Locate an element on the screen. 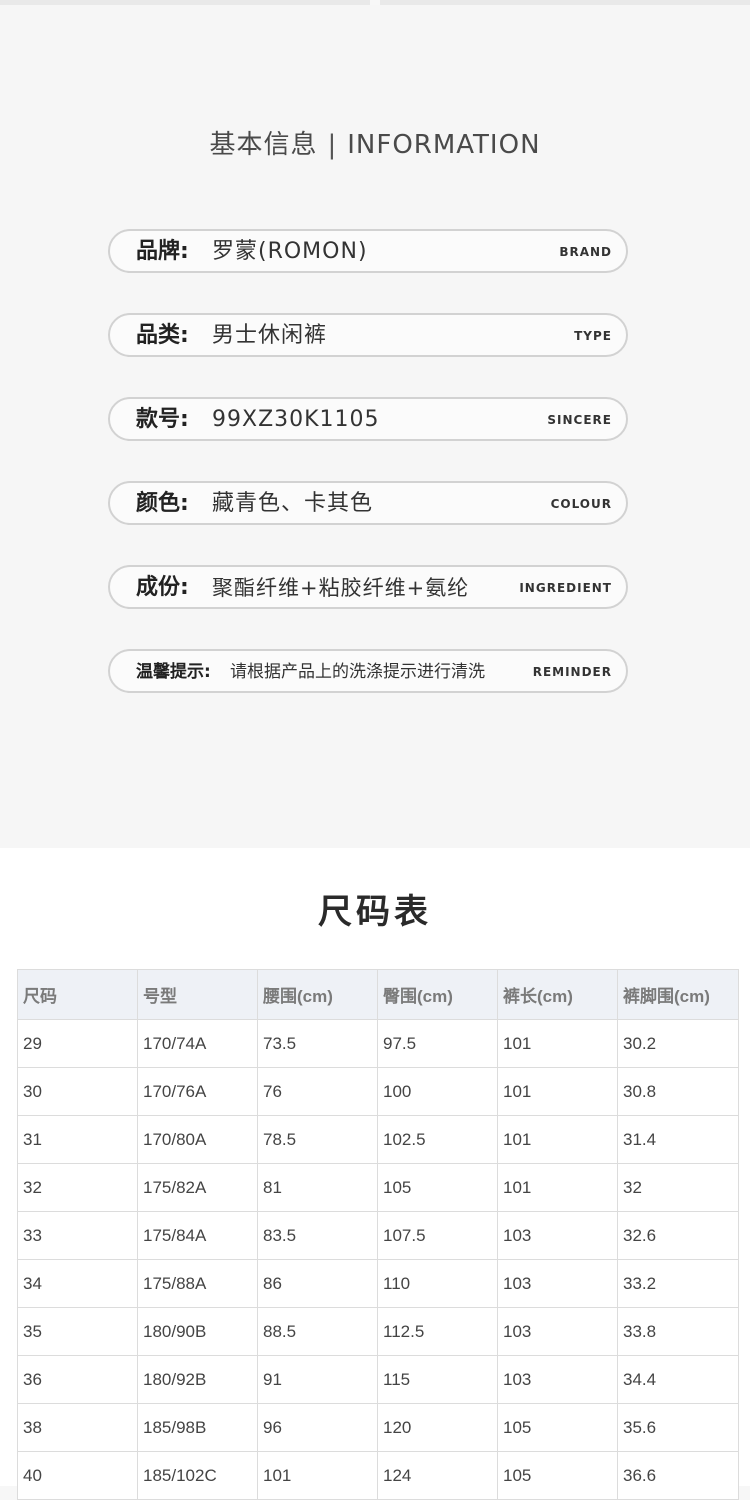 The image size is (750, 1500). header-fit: 号型 is located at coordinates (197, 994).